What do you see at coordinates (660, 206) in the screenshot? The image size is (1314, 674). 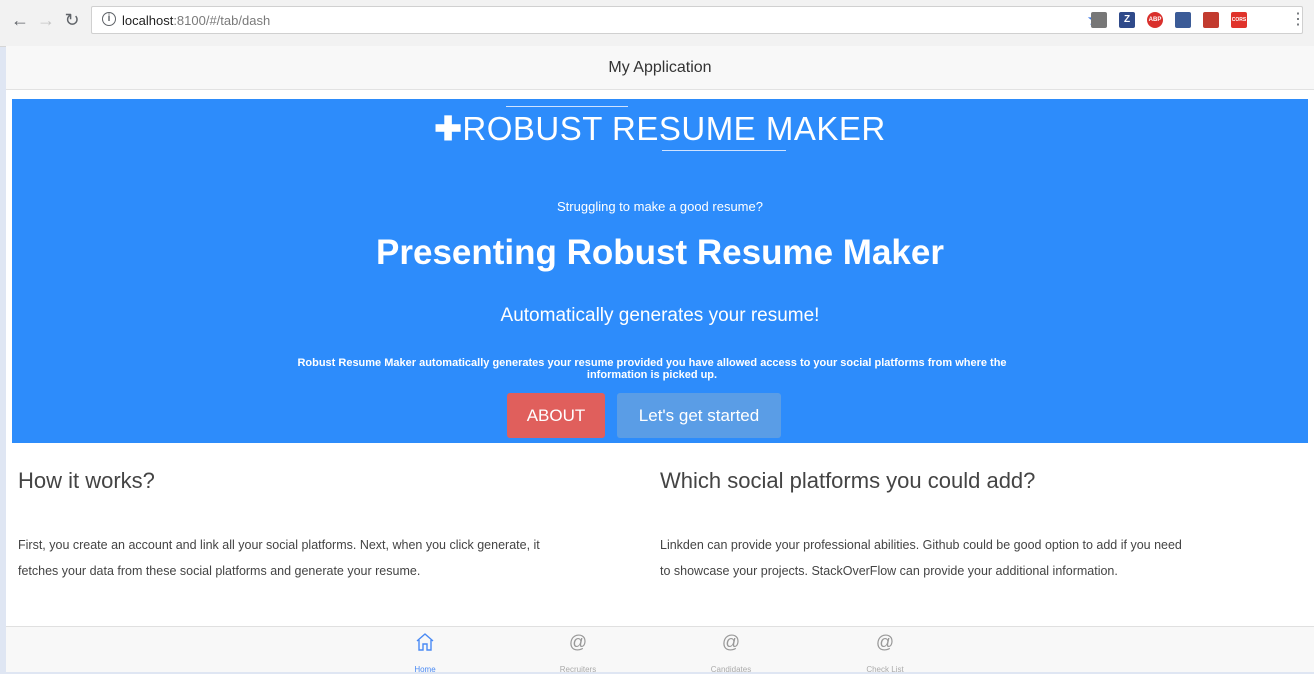 I see `tagline: Struggling to make a good resume?` at bounding box center [660, 206].